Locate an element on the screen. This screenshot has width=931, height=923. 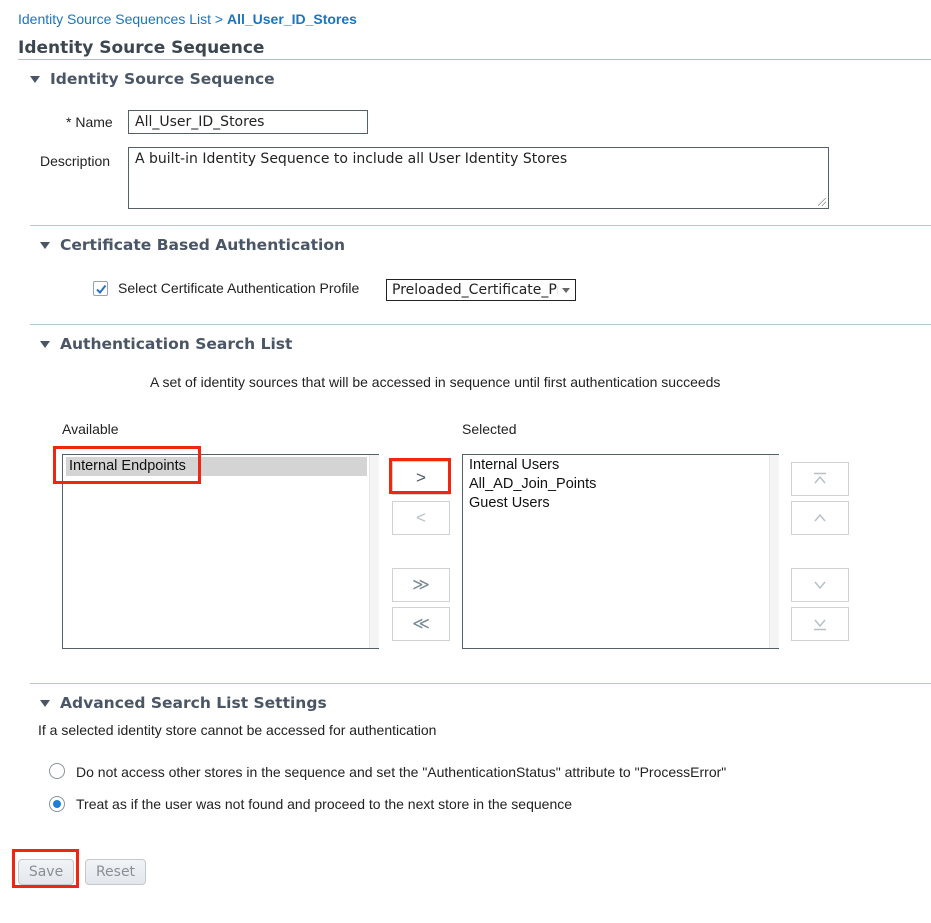
resize-grip-icon is located at coordinates (822, 202).